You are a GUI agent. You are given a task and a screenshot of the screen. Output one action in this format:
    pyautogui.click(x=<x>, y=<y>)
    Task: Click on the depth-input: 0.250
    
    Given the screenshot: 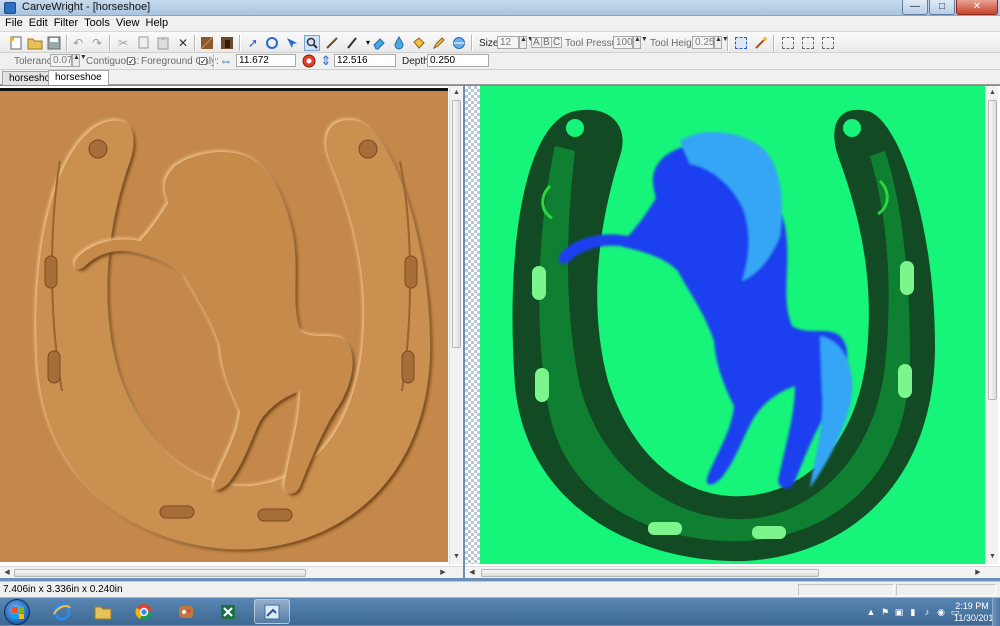 What is the action you would take?
    pyautogui.click(x=458, y=60)
    